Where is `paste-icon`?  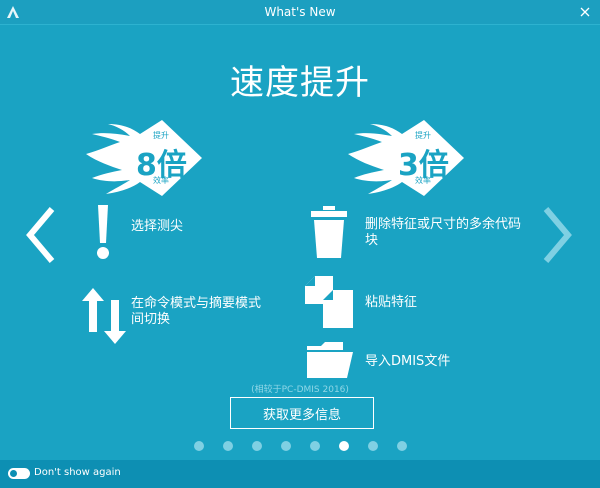
paste-icon is located at coordinates (329, 302).